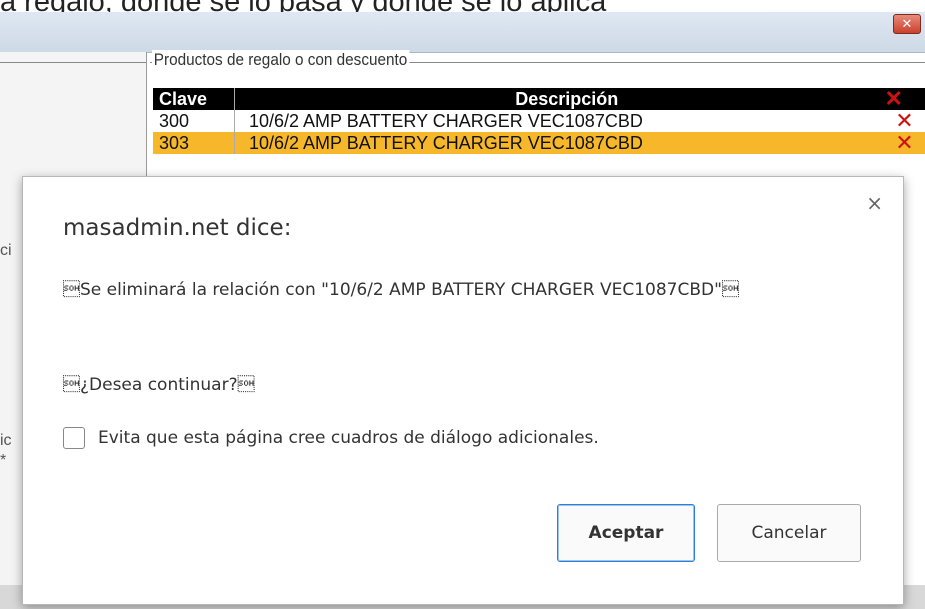 The width and height of the screenshot is (925, 609). Describe the element at coordinates (560, 99) in the screenshot. I see `column-header-descripcion: Descripción` at that location.